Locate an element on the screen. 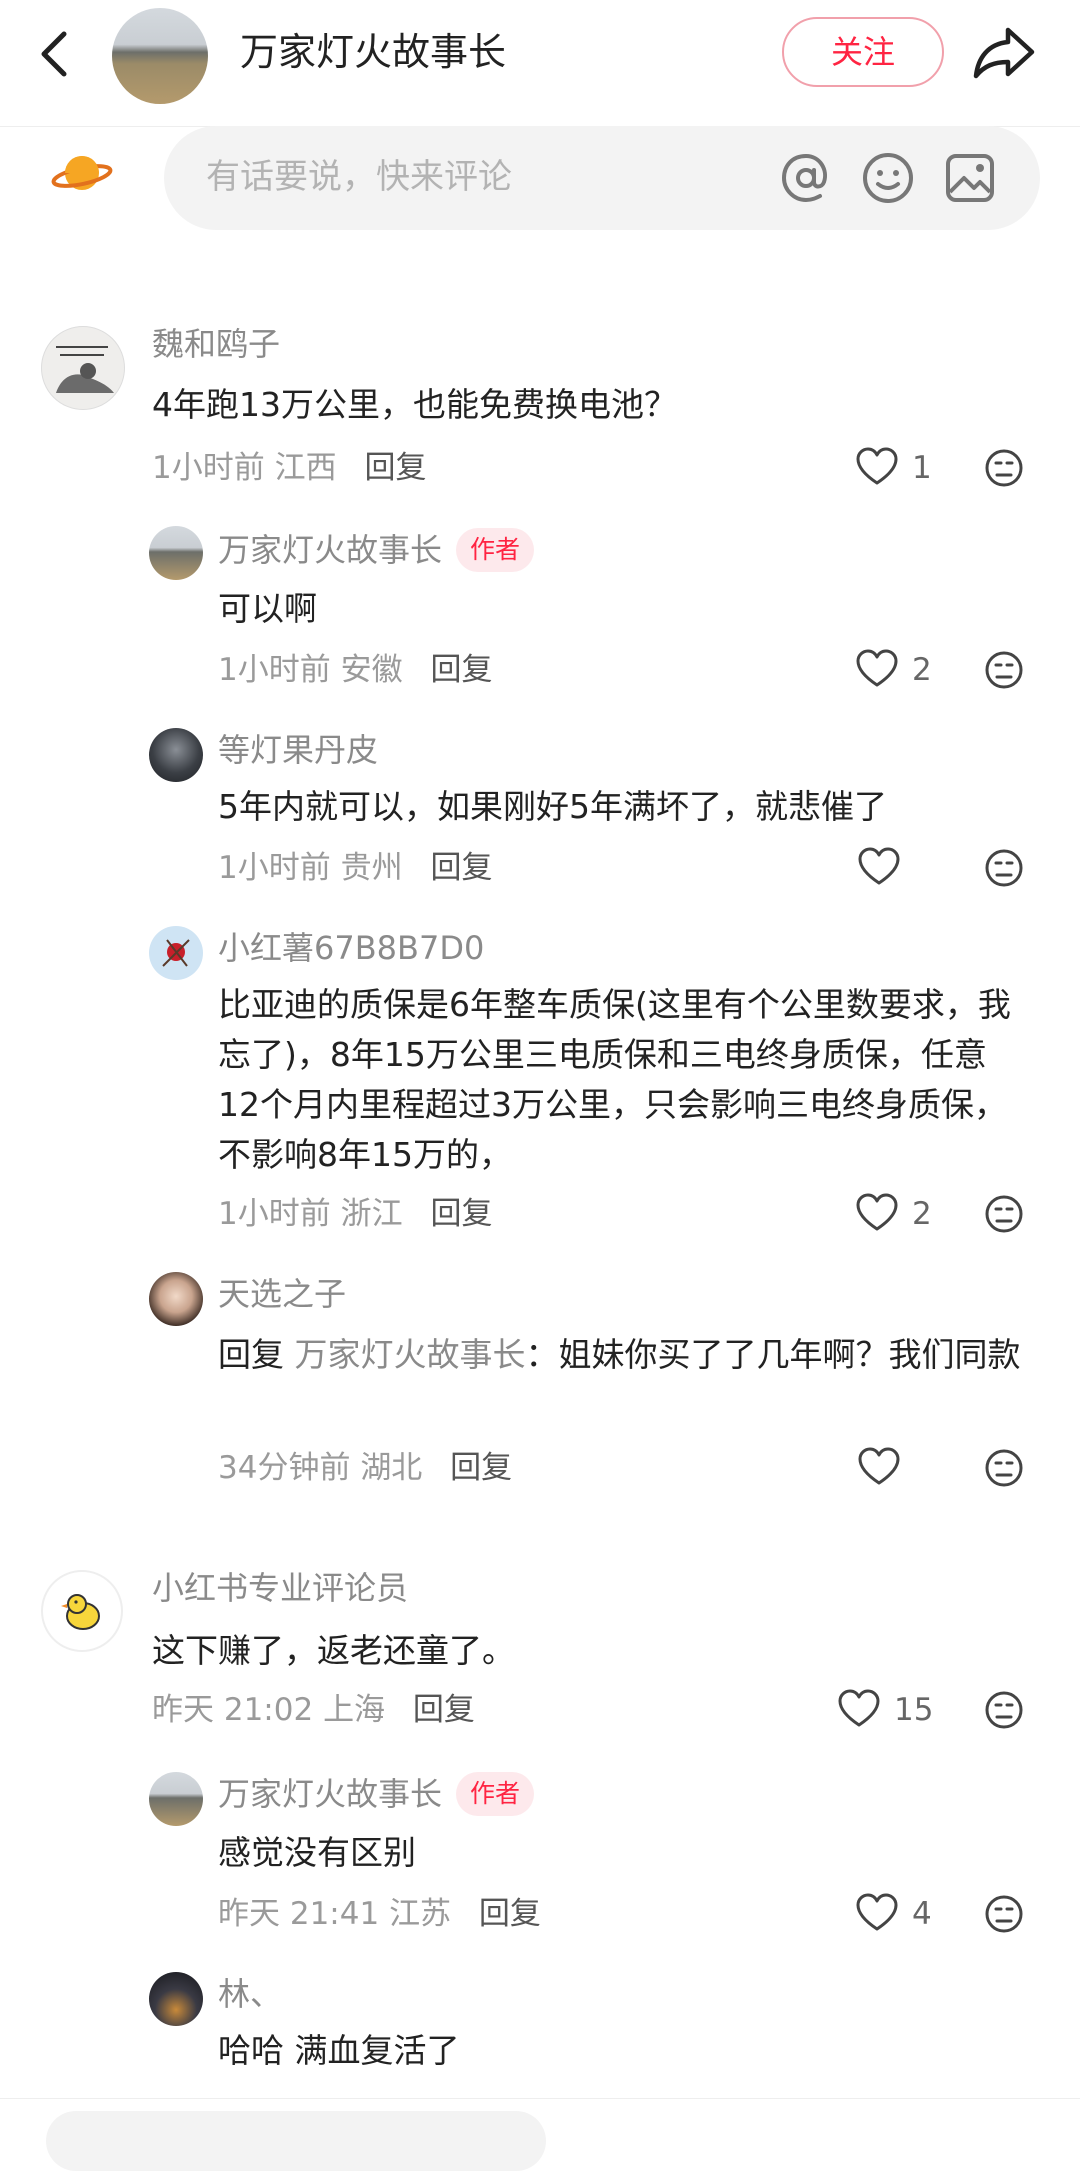 This screenshot has width=1080, height=2171. comment-location: 江西 is located at coordinates (305, 468).